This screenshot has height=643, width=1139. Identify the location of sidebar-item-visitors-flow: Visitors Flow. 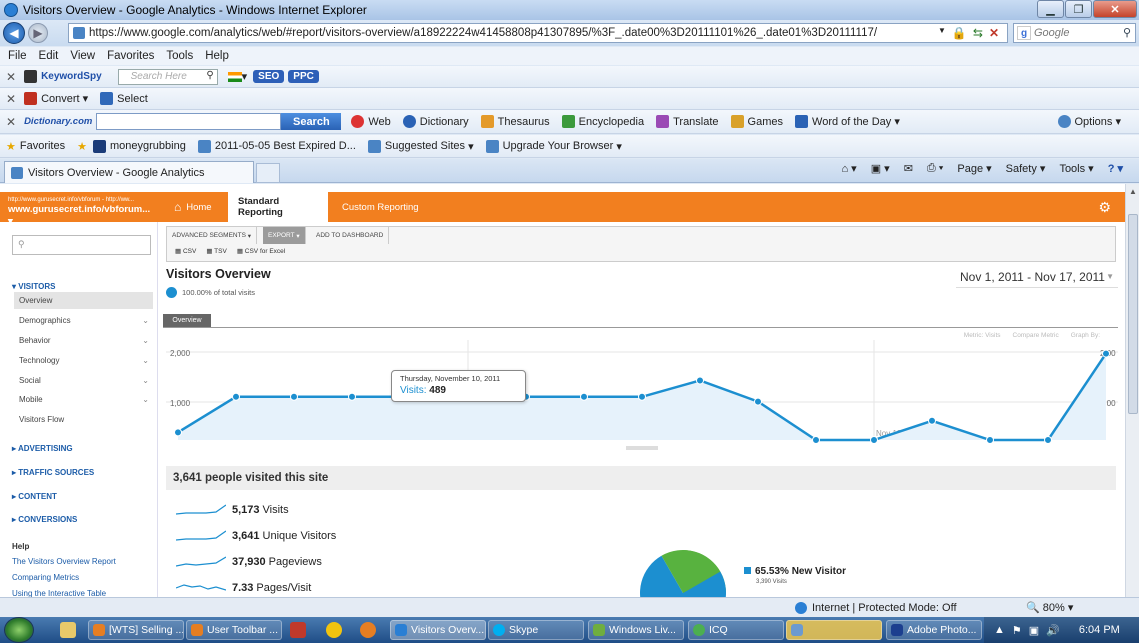
(83, 419).